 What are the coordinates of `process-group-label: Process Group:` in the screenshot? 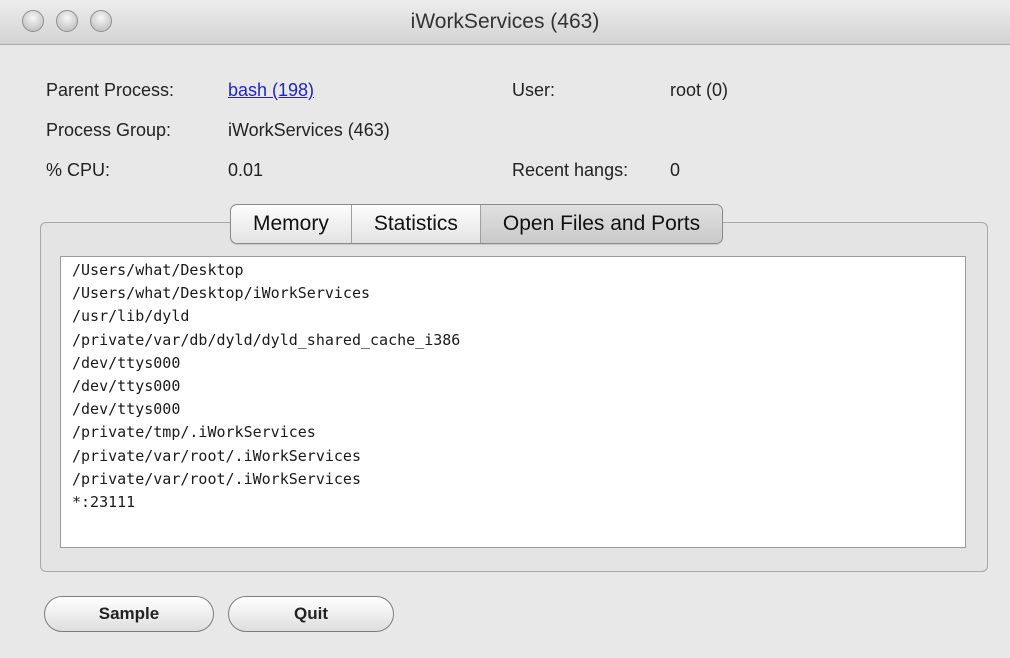 It's located at (109, 130).